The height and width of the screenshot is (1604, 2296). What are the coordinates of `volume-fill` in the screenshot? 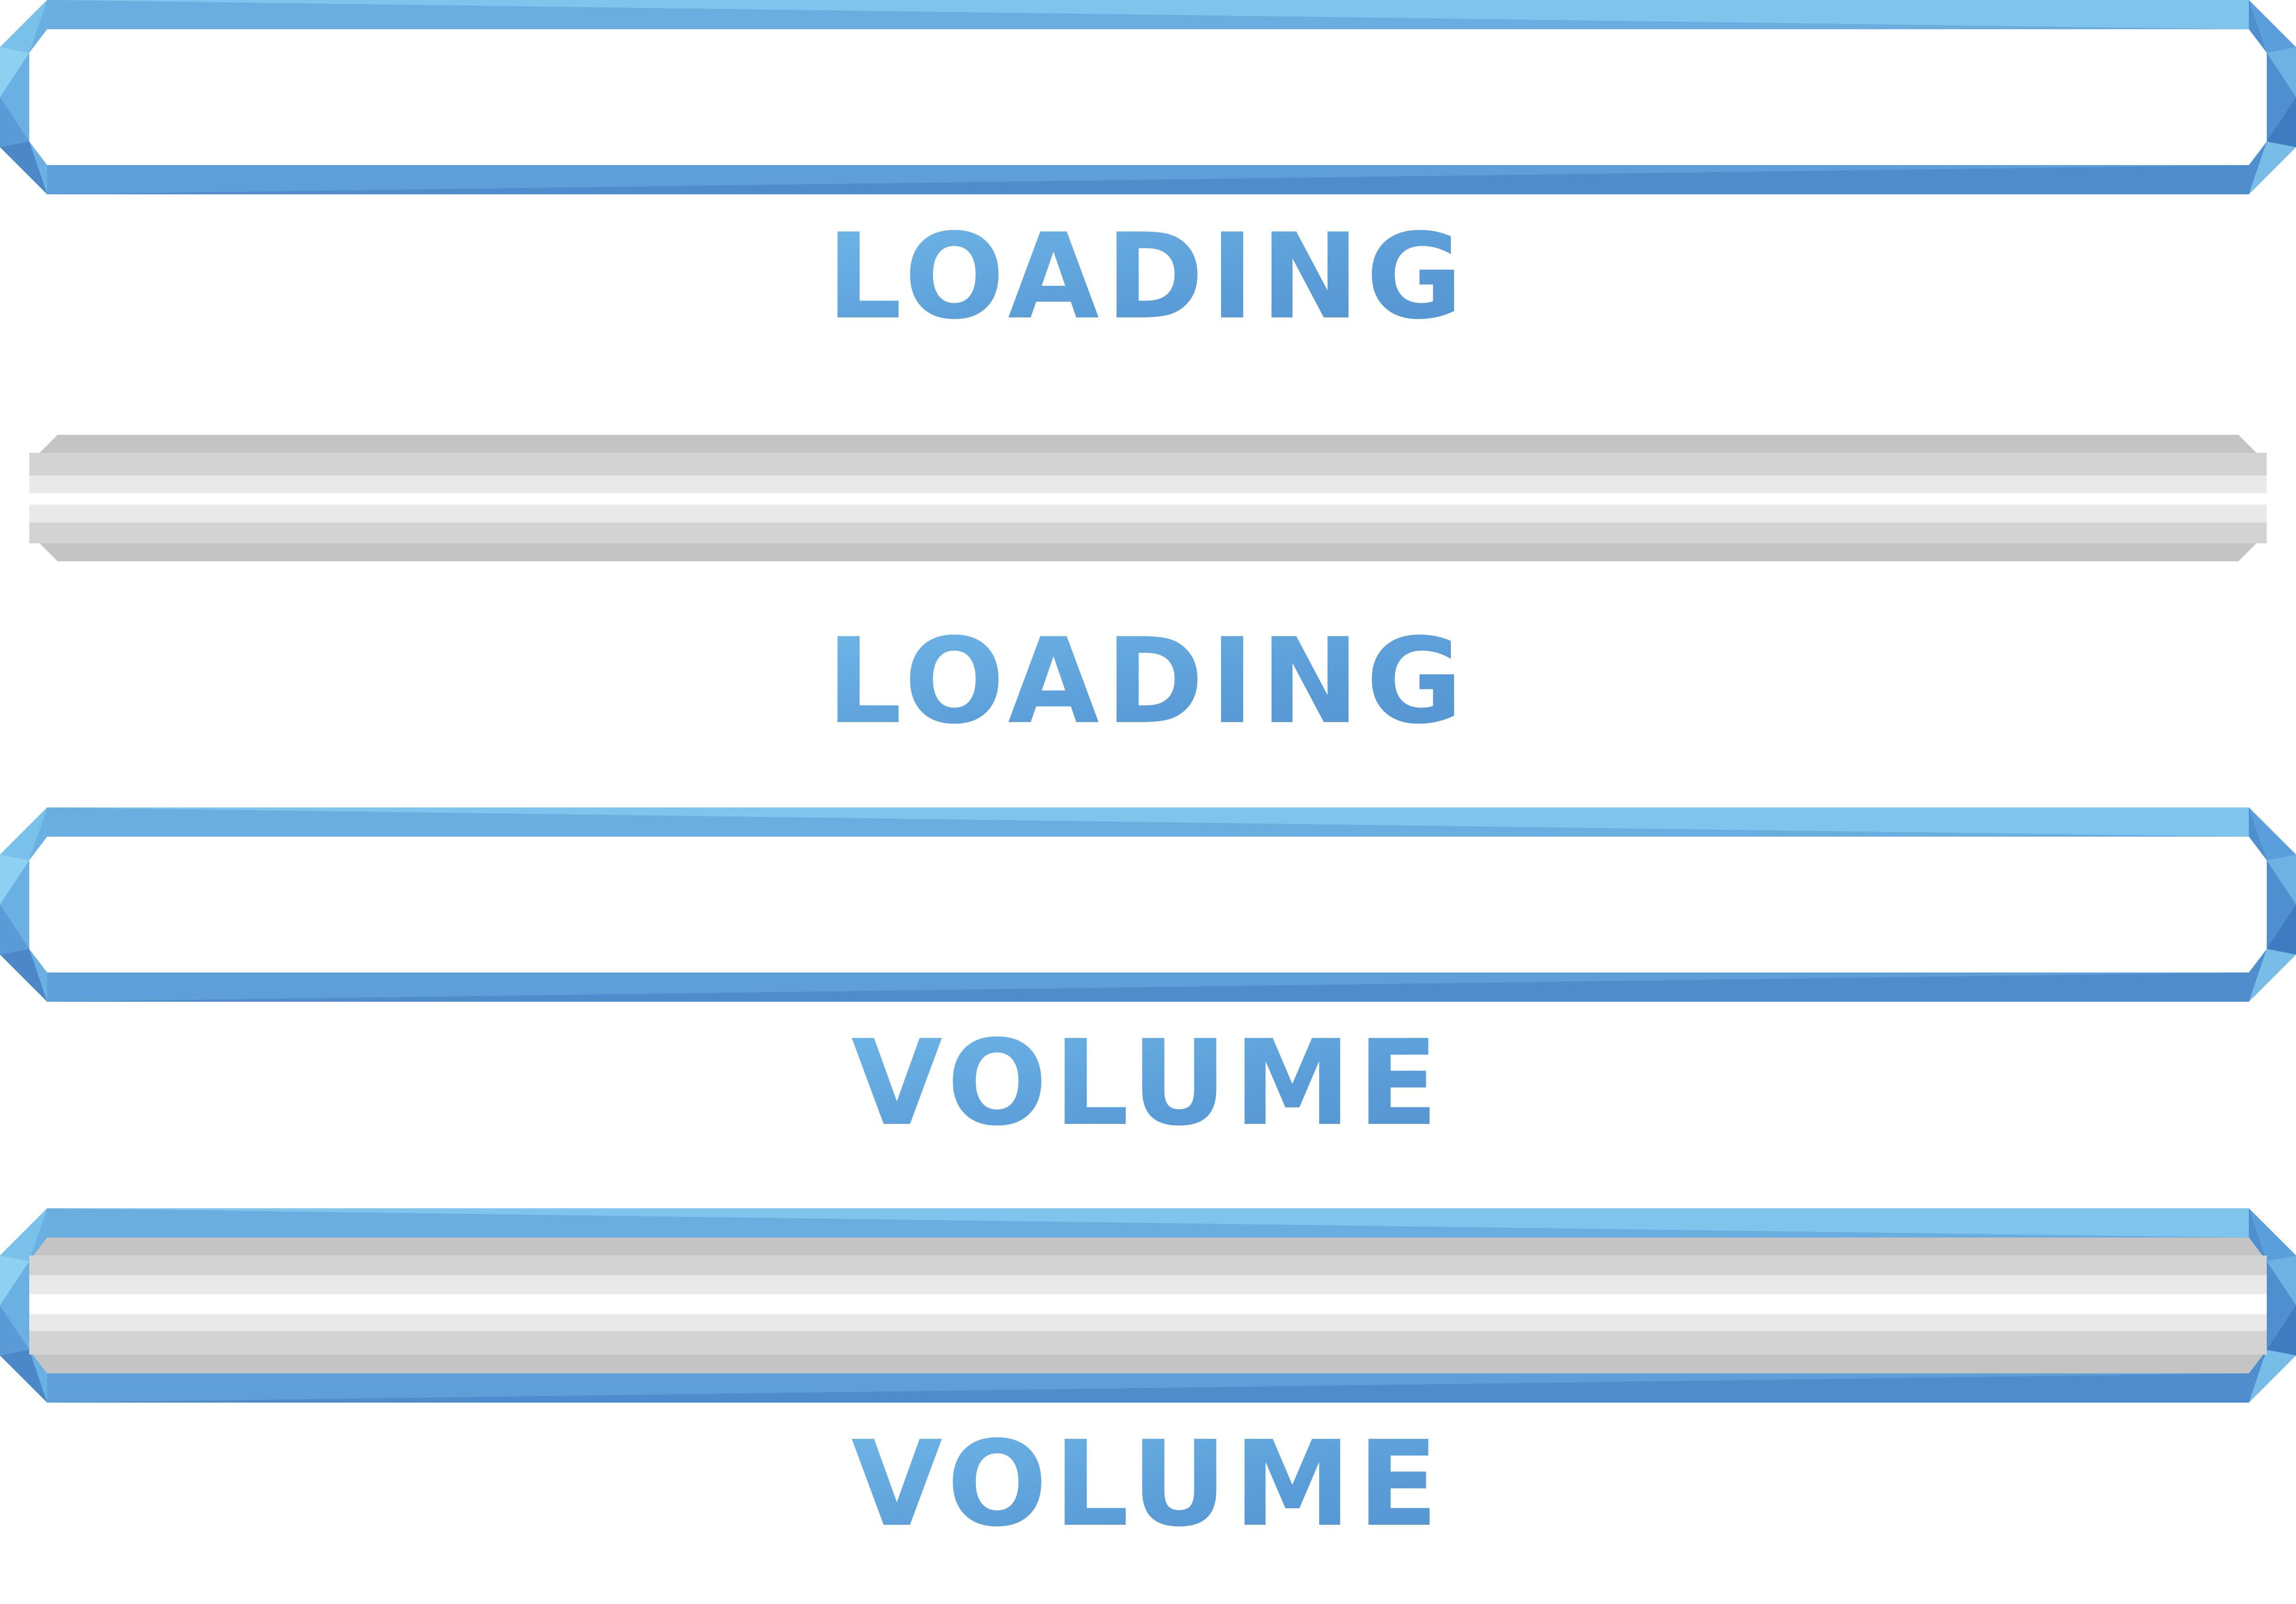 It's located at (1148, 1306).